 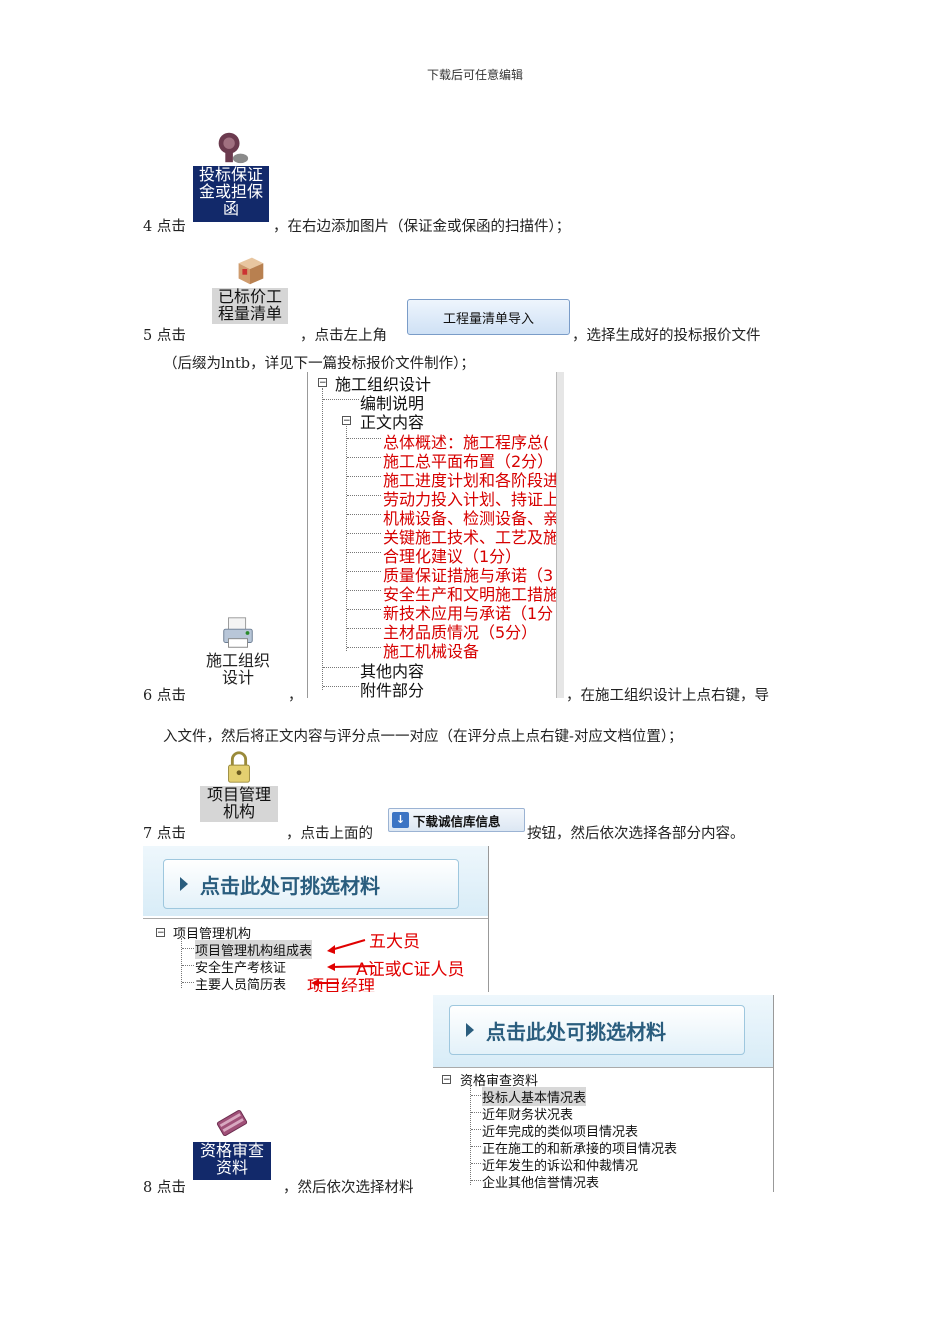 I want to click on step4-suffix: ，在右边添加图片（保证金或保函的扫描件）；, so click(x=422, y=227).